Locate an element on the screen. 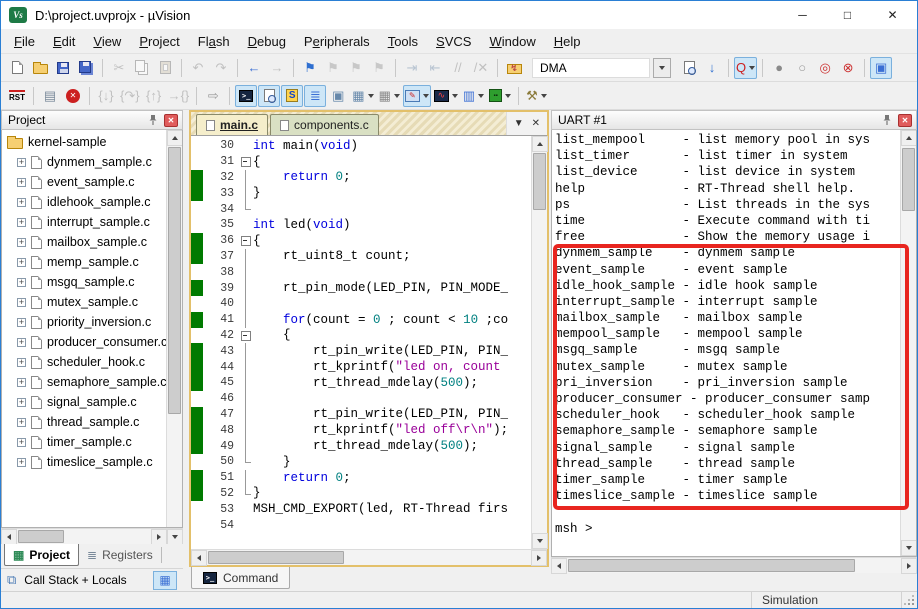 The width and height of the screenshot is (918, 609). bookmark-toggle-button: ⚑ is located at coordinates (310, 68).